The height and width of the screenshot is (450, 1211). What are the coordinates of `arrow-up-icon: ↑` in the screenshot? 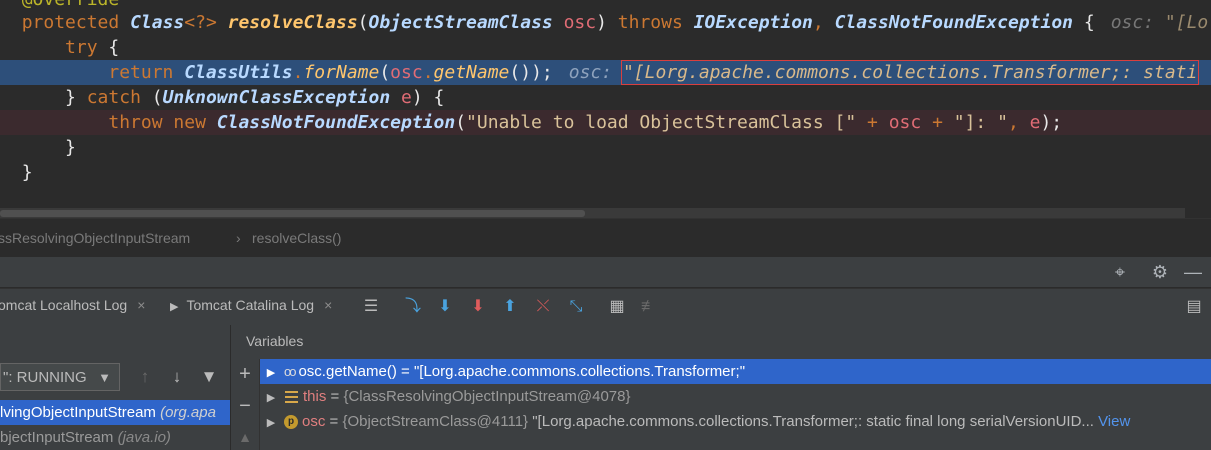 It's located at (145, 377).